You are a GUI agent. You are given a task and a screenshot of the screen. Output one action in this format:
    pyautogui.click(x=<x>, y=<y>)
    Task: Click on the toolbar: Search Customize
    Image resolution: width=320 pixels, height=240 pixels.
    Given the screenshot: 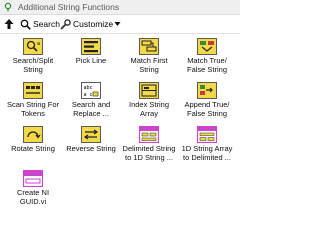 What is the action you would take?
    pyautogui.click(x=120, y=24)
    